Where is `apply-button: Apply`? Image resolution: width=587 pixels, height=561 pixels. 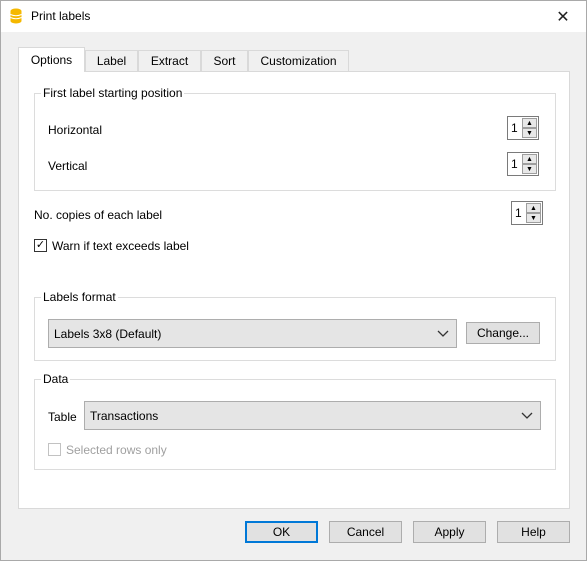 apply-button: Apply is located at coordinates (449, 532).